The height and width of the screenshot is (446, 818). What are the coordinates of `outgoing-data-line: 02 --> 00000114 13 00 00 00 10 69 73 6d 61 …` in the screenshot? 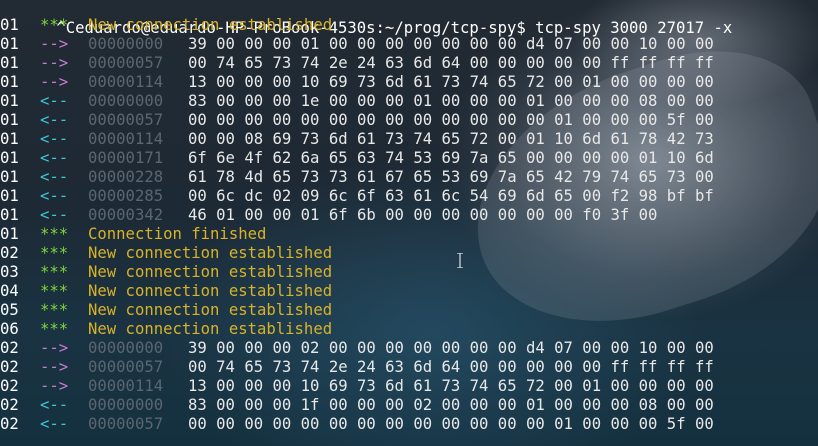 It's located at (409, 386).